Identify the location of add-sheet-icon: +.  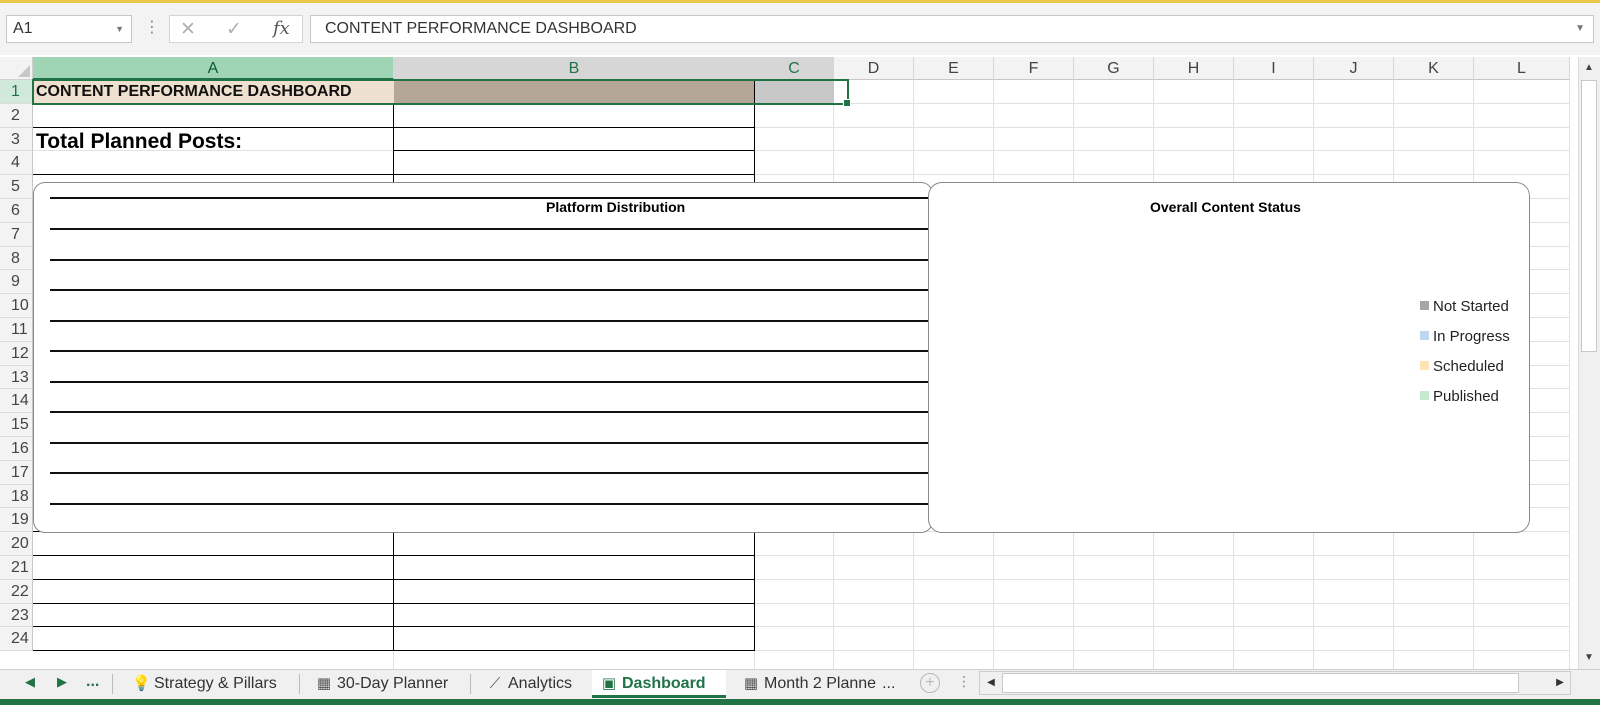
(930, 683).